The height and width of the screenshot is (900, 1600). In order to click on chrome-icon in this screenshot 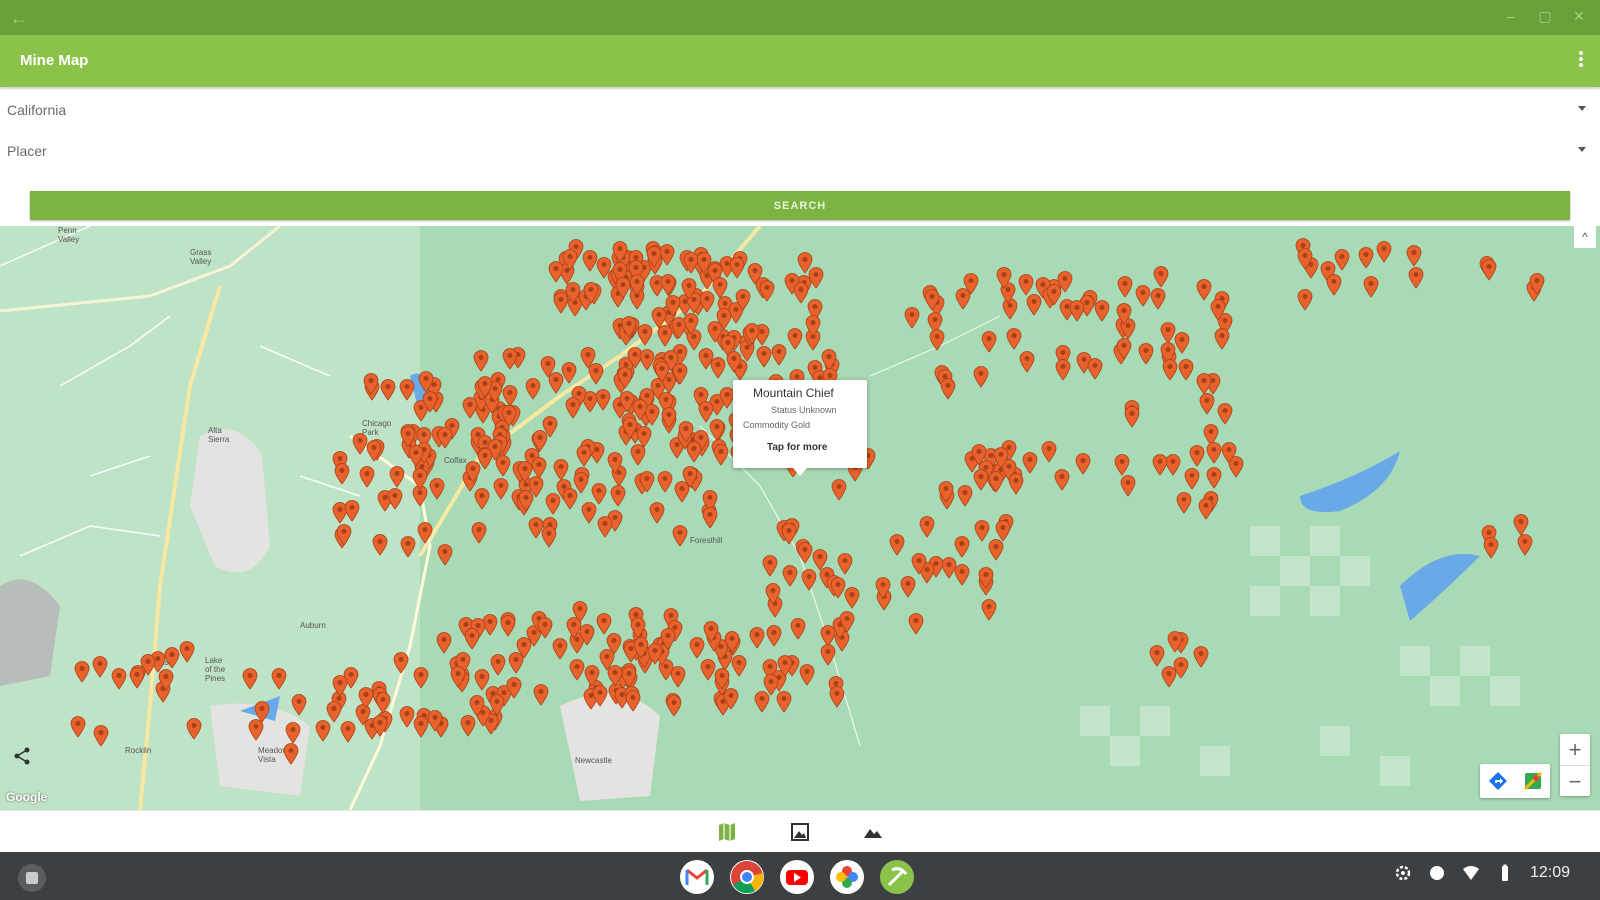, I will do `click(747, 877)`.